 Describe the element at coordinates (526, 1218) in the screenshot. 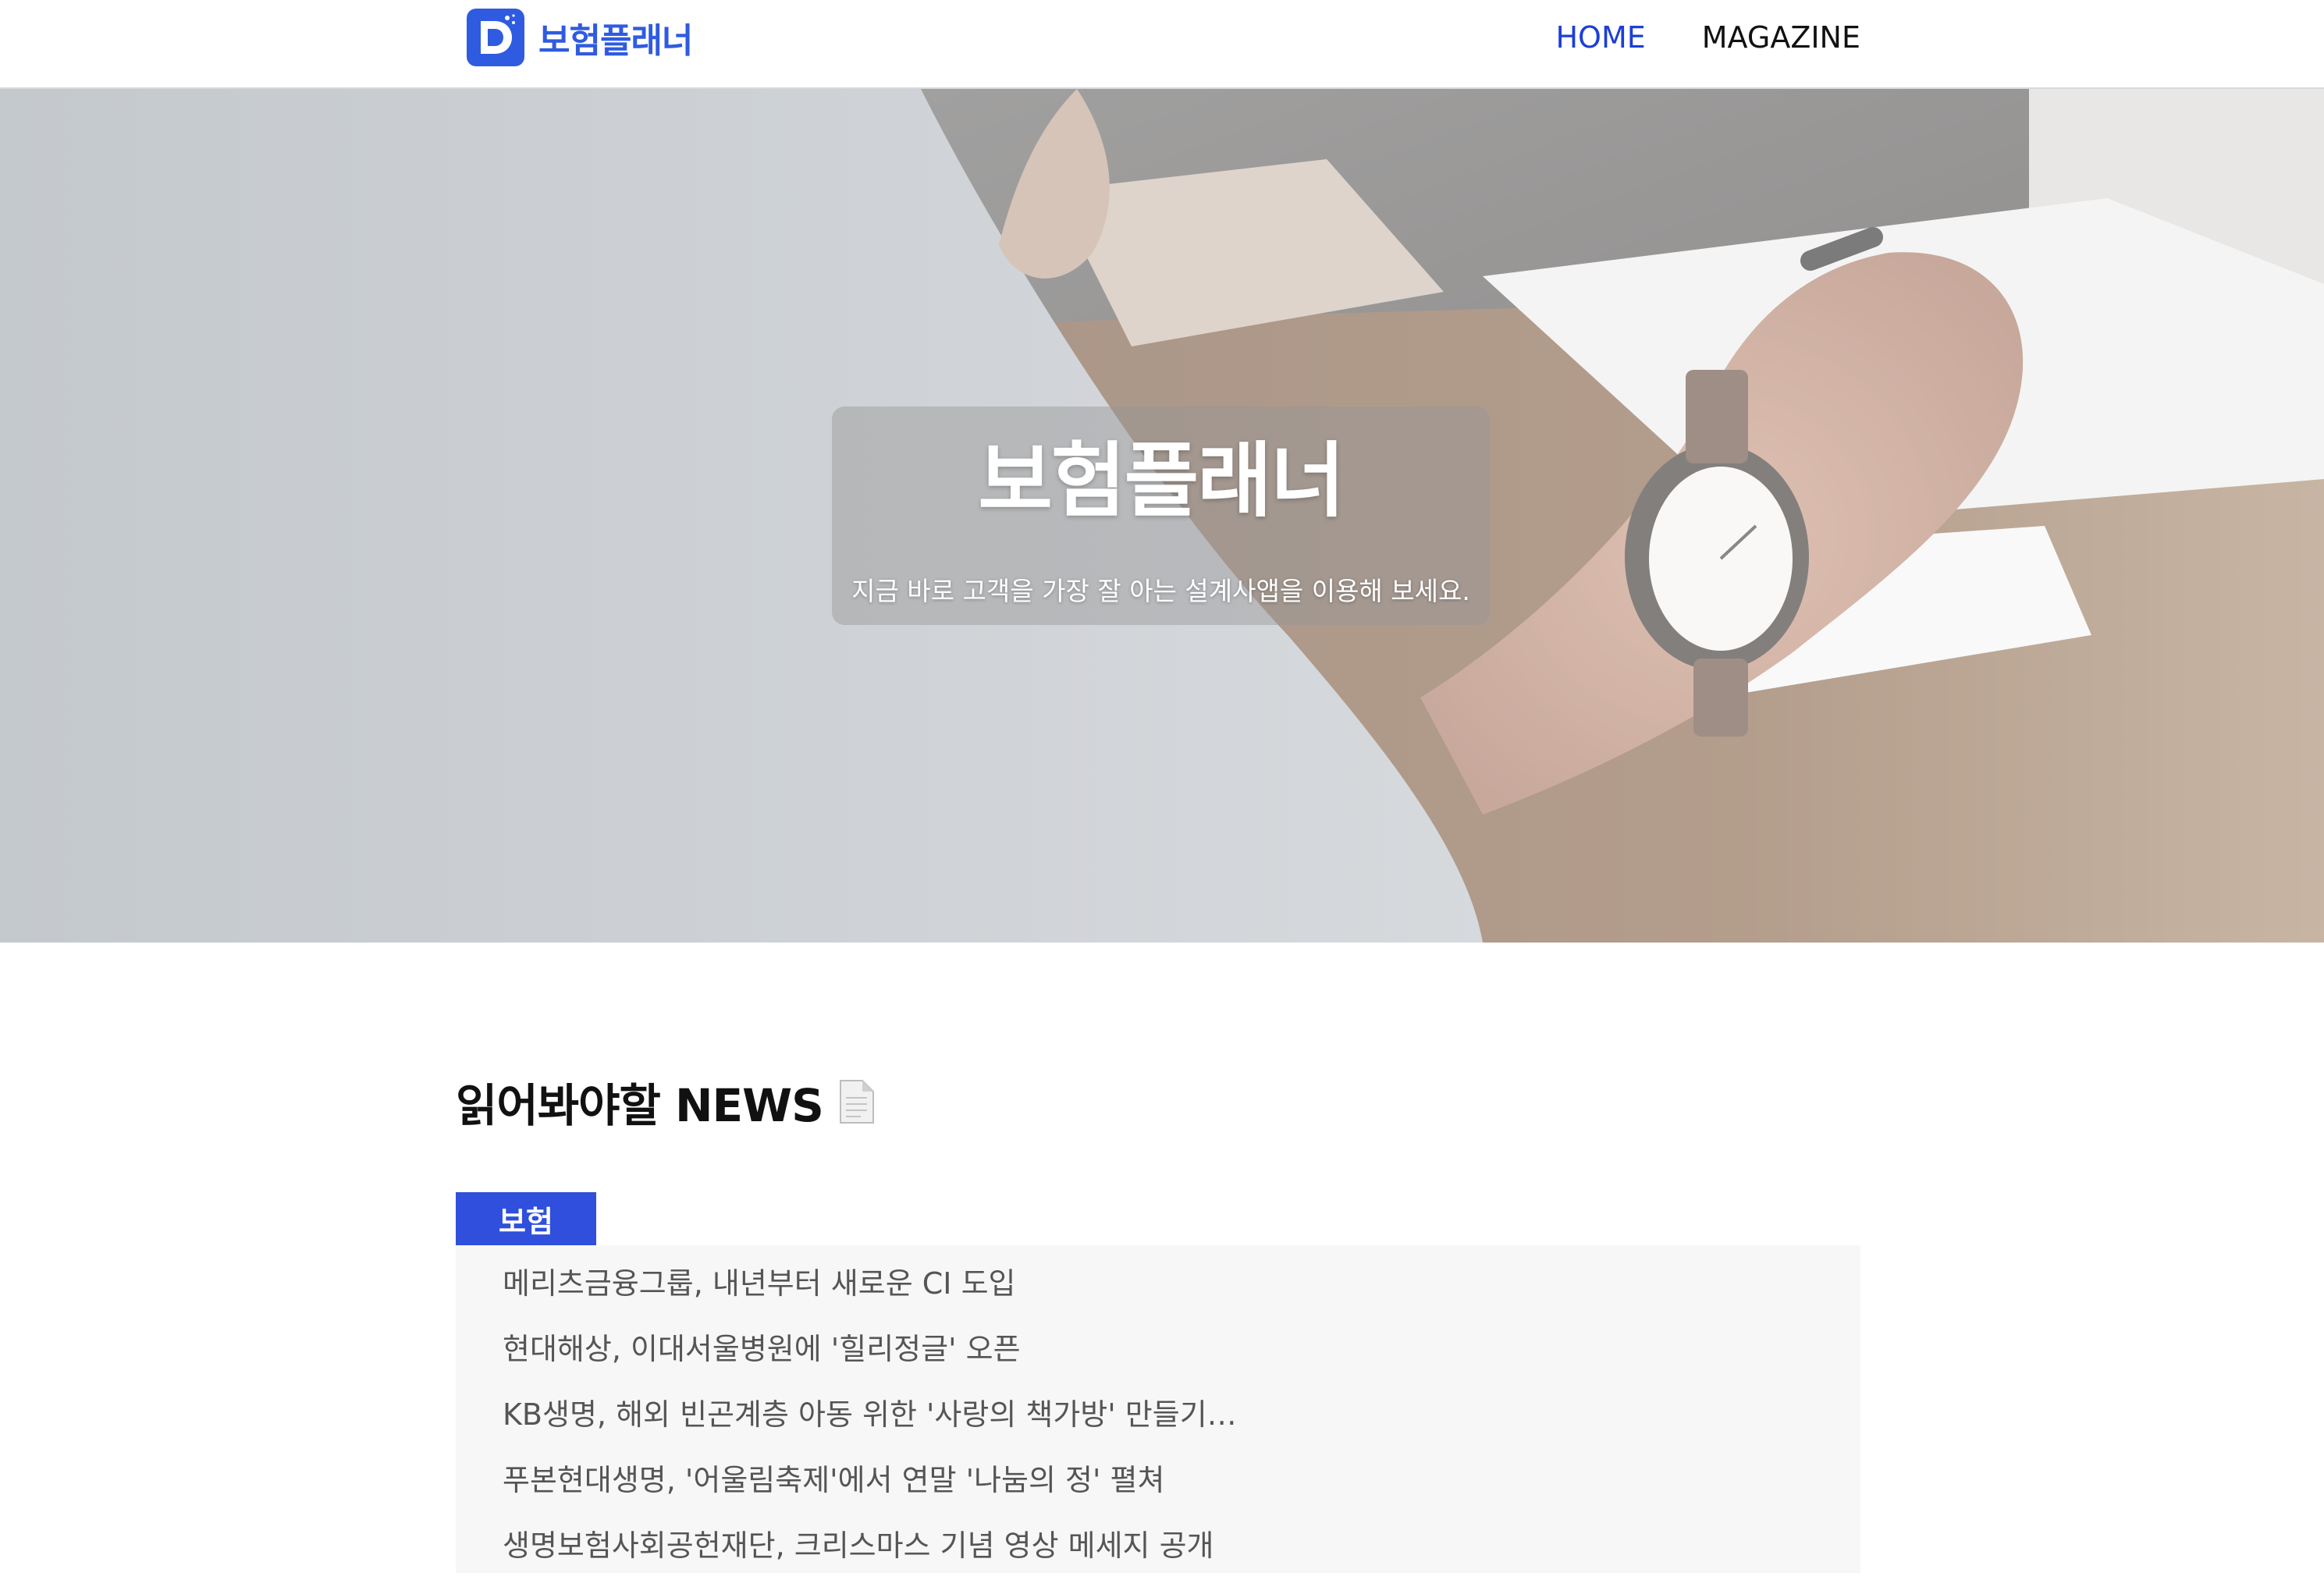

I see `tab-insurance: 보험` at that location.